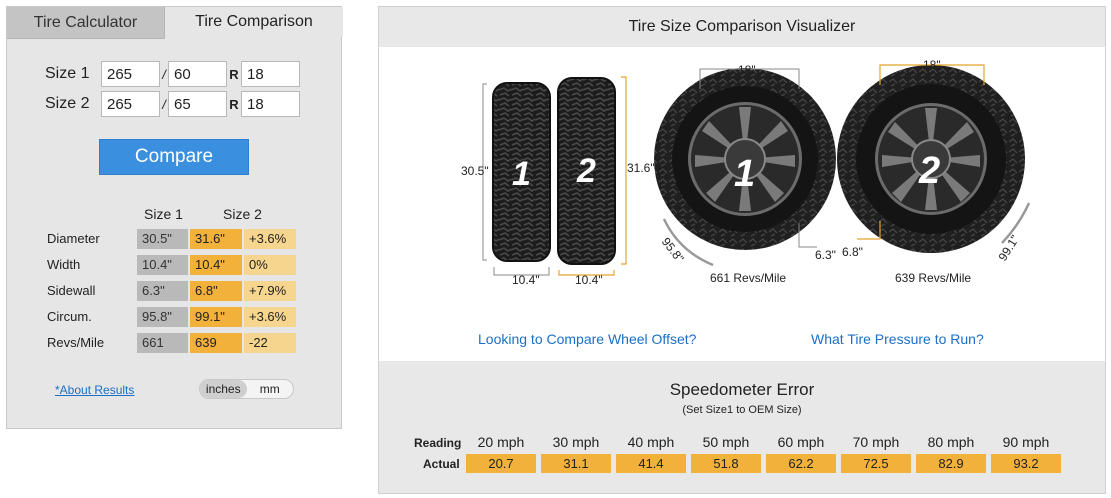 The height and width of the screenshot is (498, 1111). Describe the element at coordinates (576, 442) in the screenshot. I see `speedometer-reading: 30 mph` at that location.